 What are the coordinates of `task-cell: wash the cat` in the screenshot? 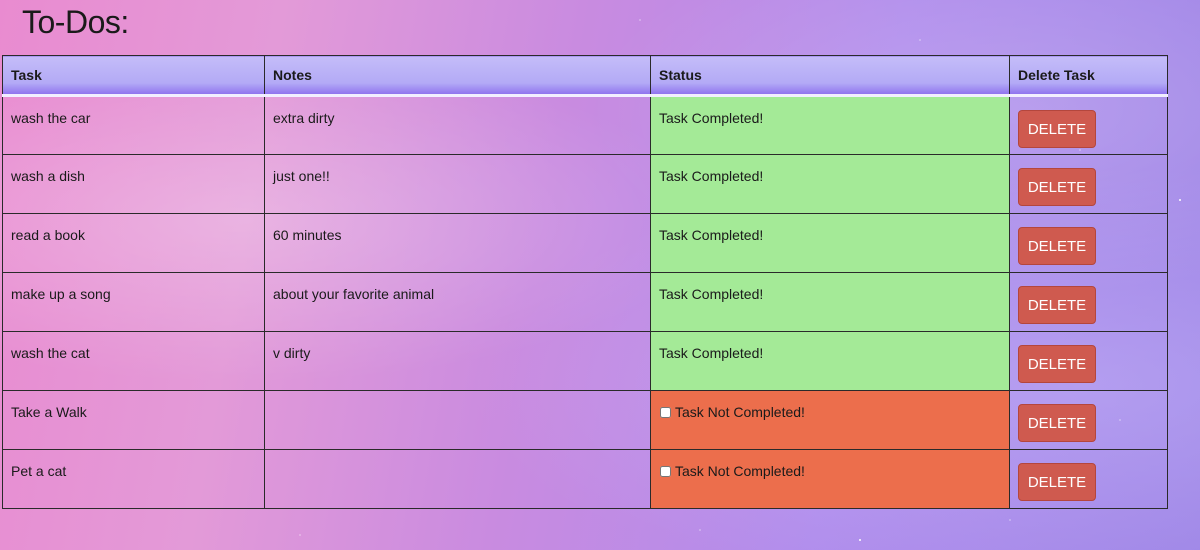 It's located at (133, 361).